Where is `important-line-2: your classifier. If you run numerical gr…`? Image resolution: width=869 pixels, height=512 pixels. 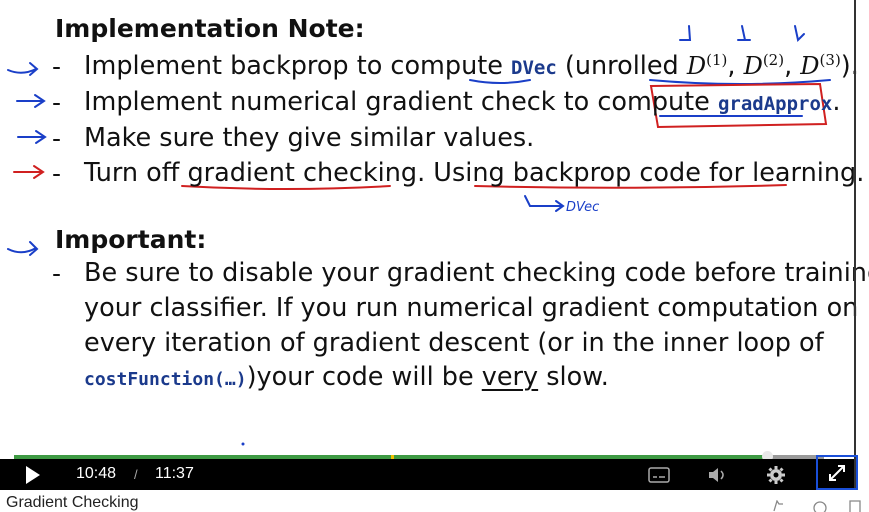
important-line-2: your classifier. If you run numerical gr… is located at coordinates (471, 308).